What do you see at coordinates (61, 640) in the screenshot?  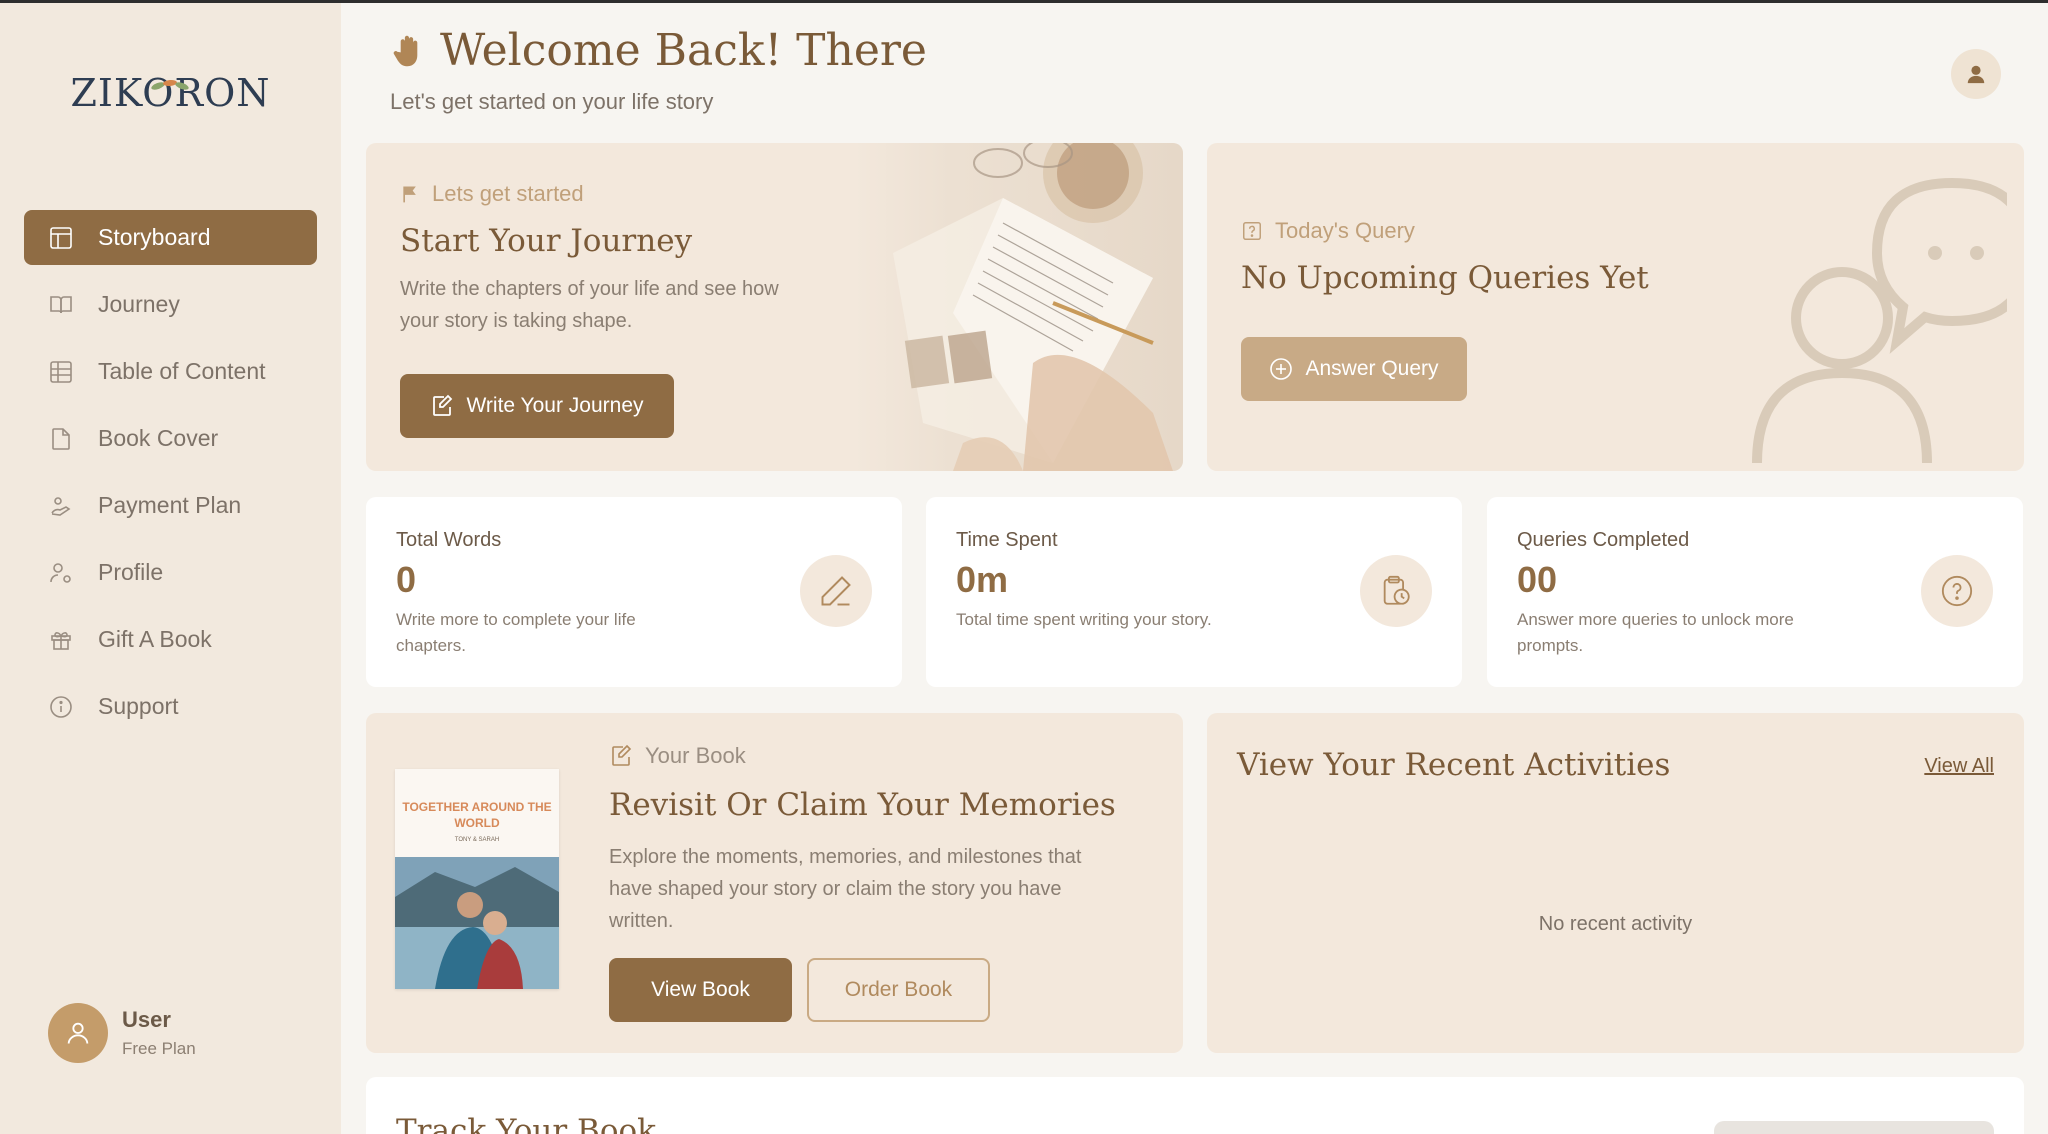 I see `gift-icon` at bounding box center [61, 640].